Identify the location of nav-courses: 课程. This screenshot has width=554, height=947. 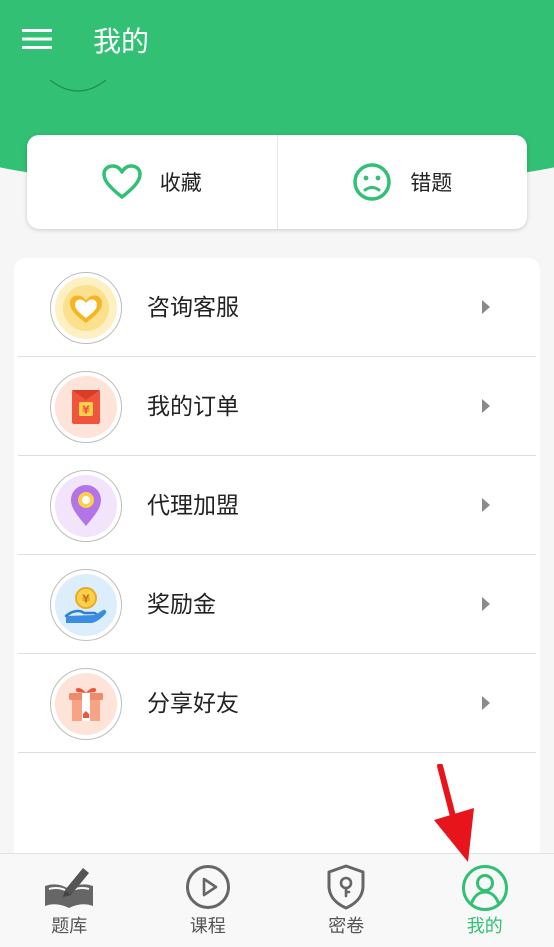
(208, 900).